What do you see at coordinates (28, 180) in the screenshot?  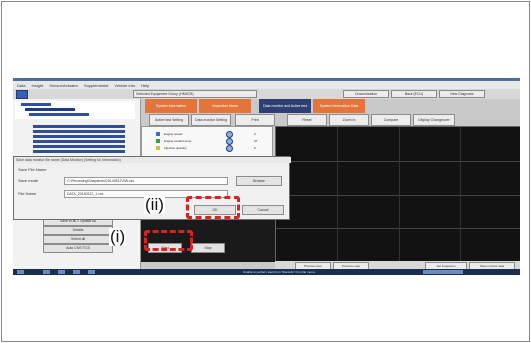 I see `save-mode-label: Save mode` at bounding box center [28, 180].